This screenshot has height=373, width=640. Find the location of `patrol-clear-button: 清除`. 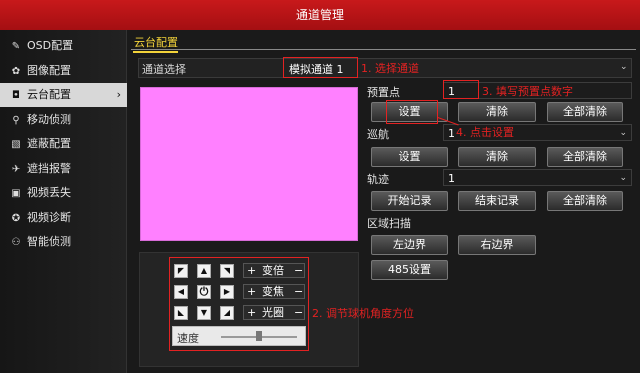

patrol-clear-button: 清除 is located at coordinates (497, 157).